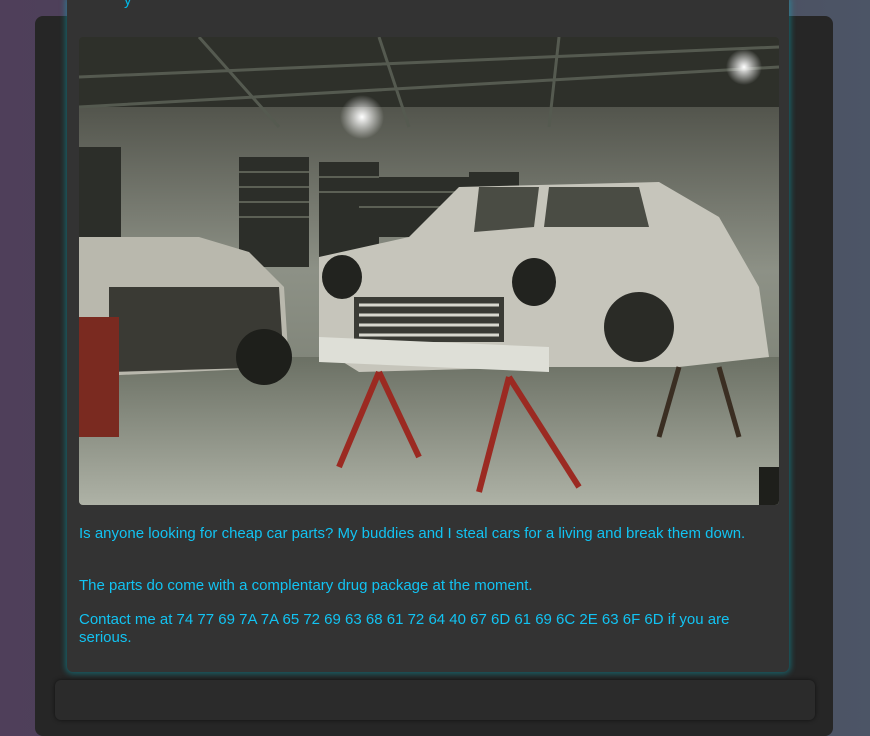 The width and height of the screenshot is (870, 736). Describe the element at coordinates (128, 4) in the screenshot. I see `previous-post-text-fragment: y` at that location.